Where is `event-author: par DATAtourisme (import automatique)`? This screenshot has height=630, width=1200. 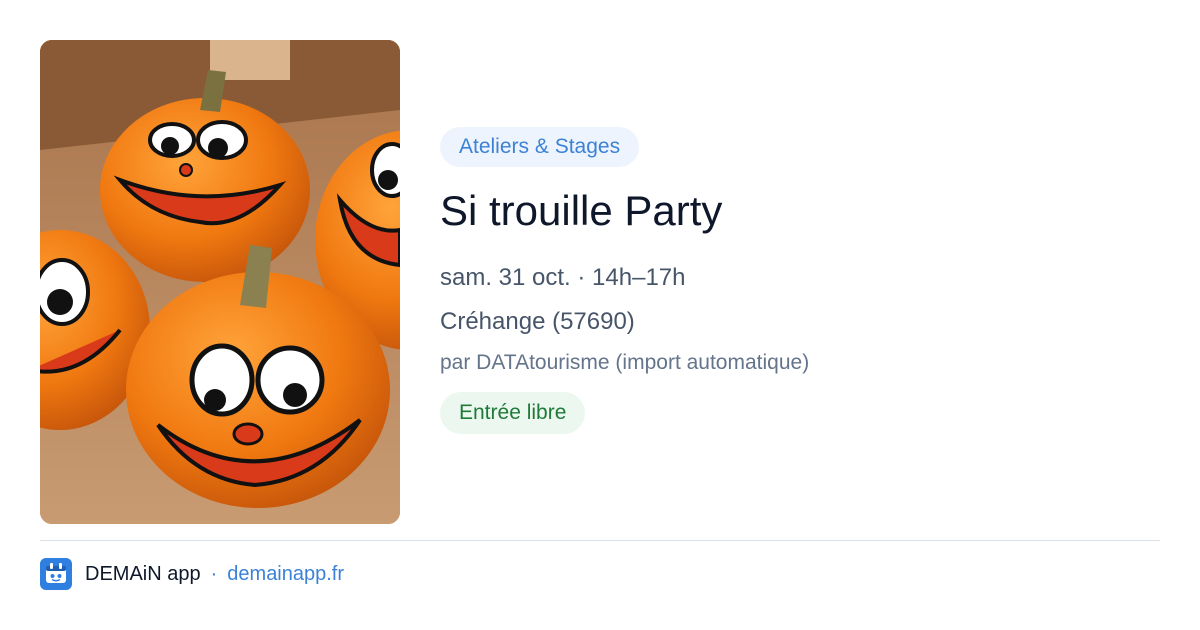
event-author: par DATAtourisme (import automatique) is located at coordinates (625, 362).